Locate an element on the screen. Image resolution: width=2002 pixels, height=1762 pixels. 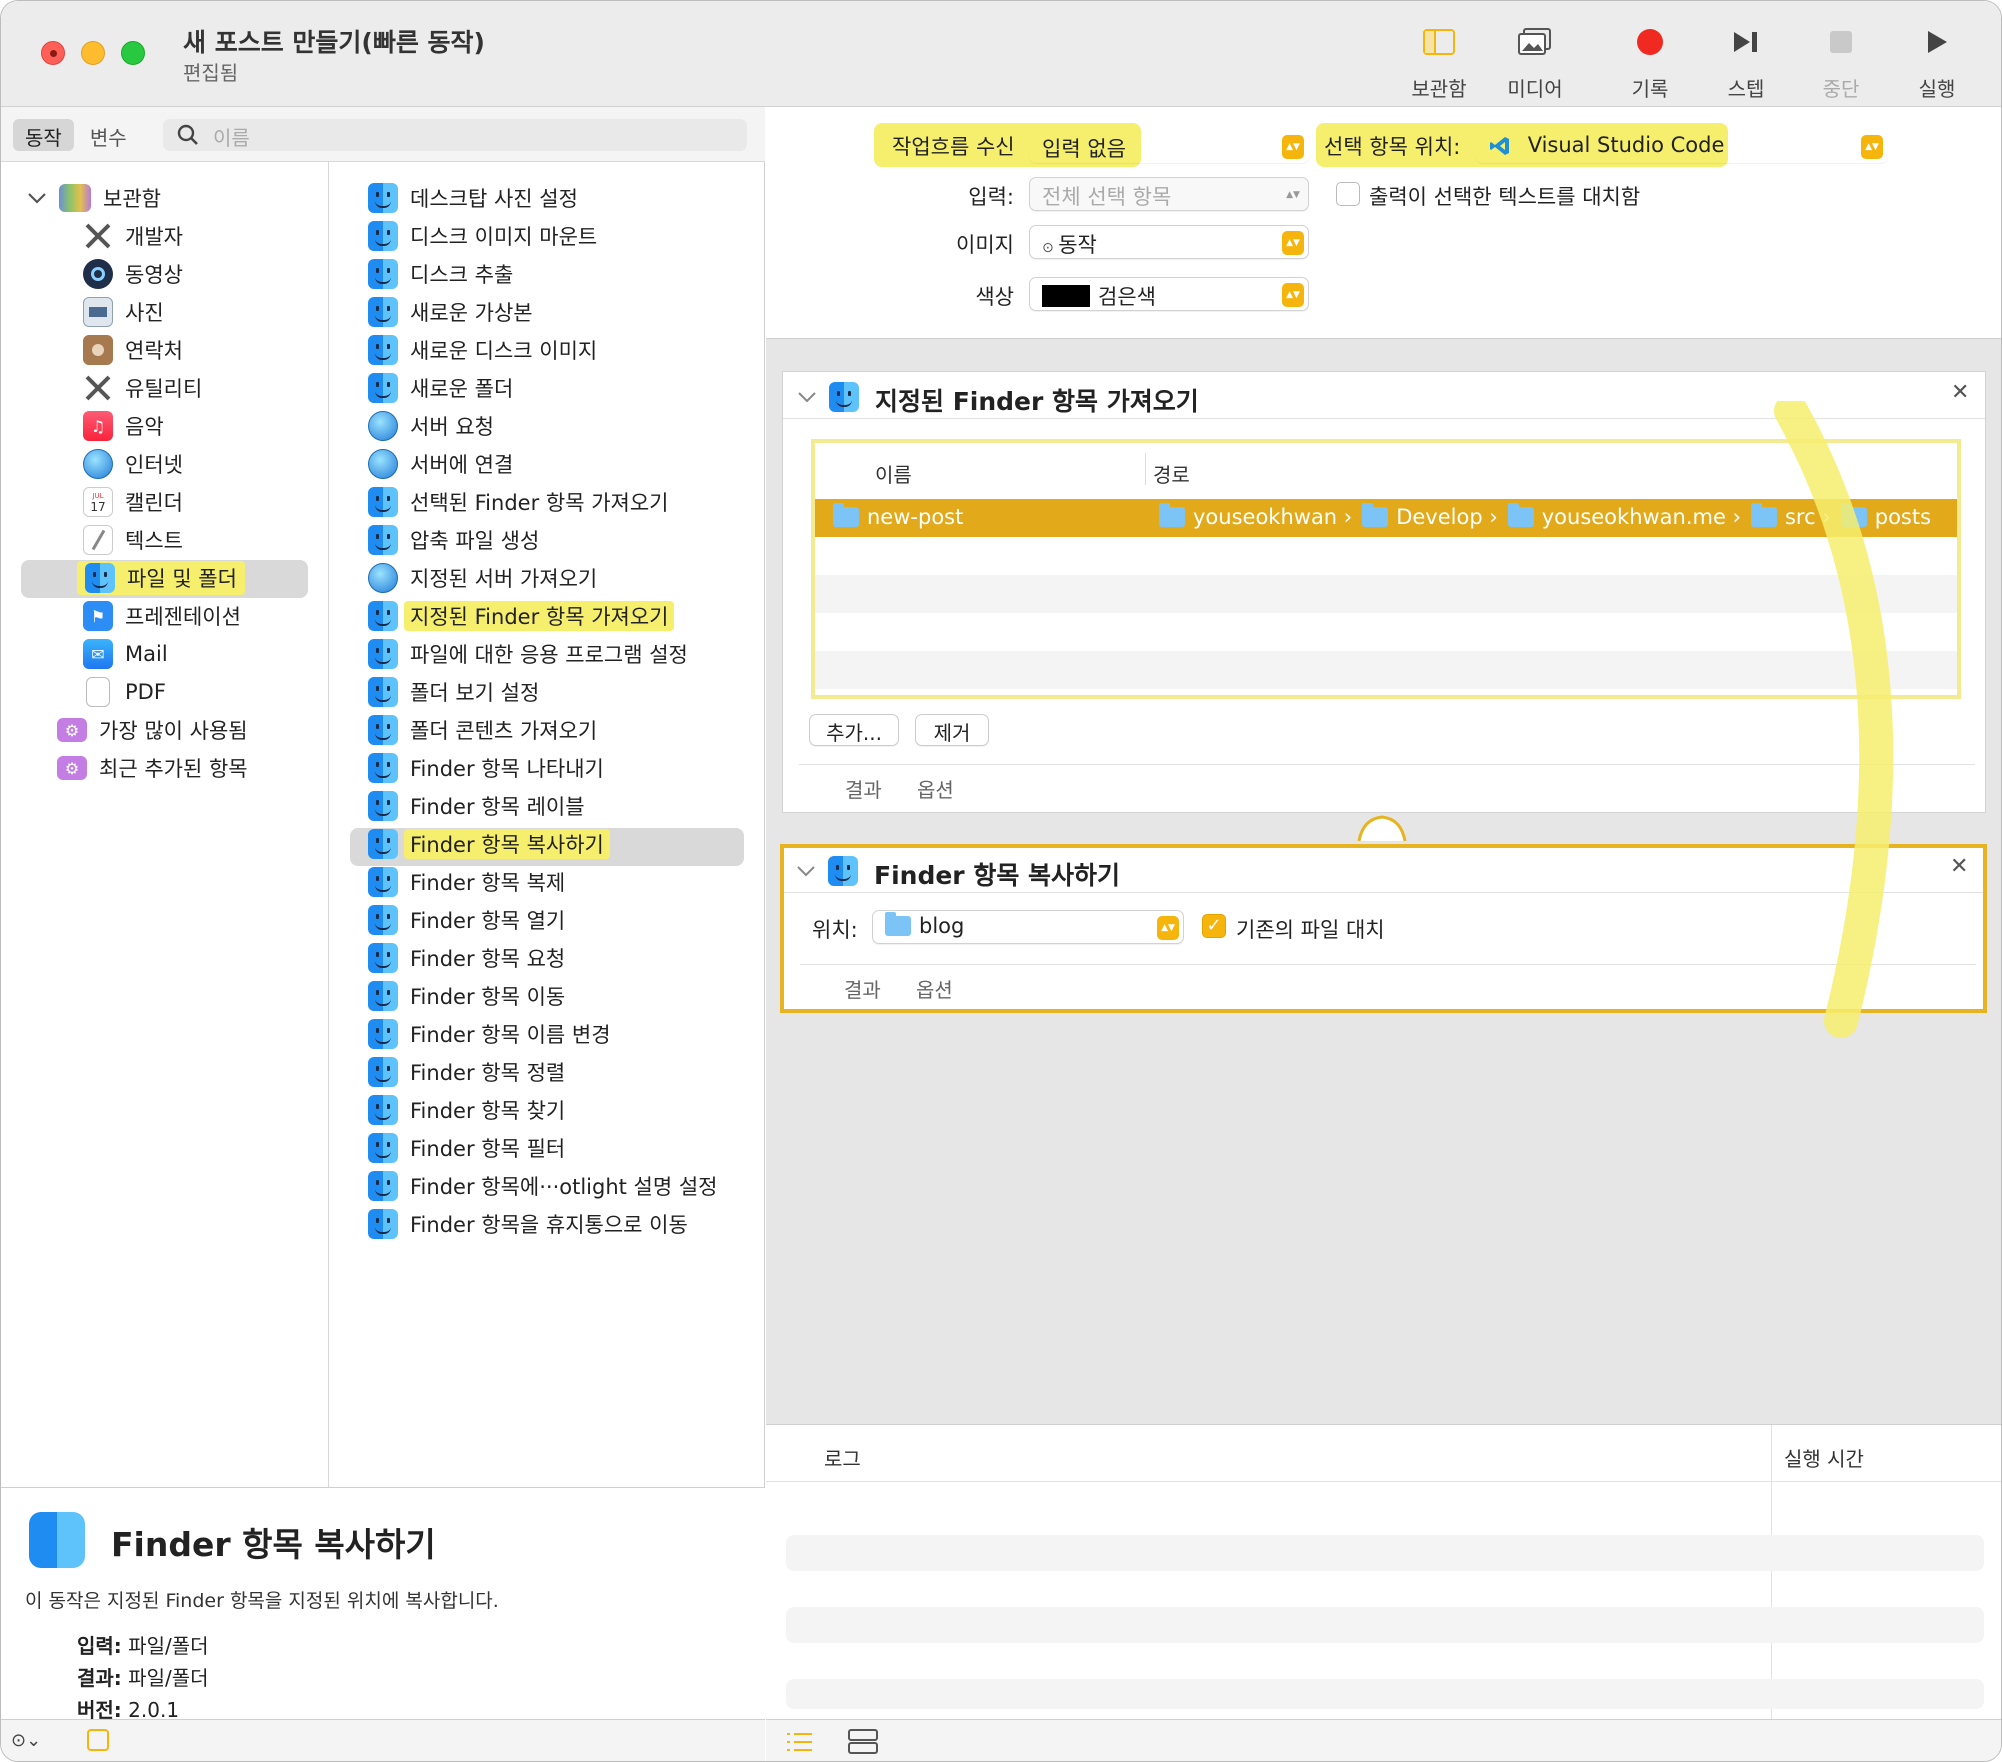
library-item-label: 음악 is located at coordinates (144, 427).